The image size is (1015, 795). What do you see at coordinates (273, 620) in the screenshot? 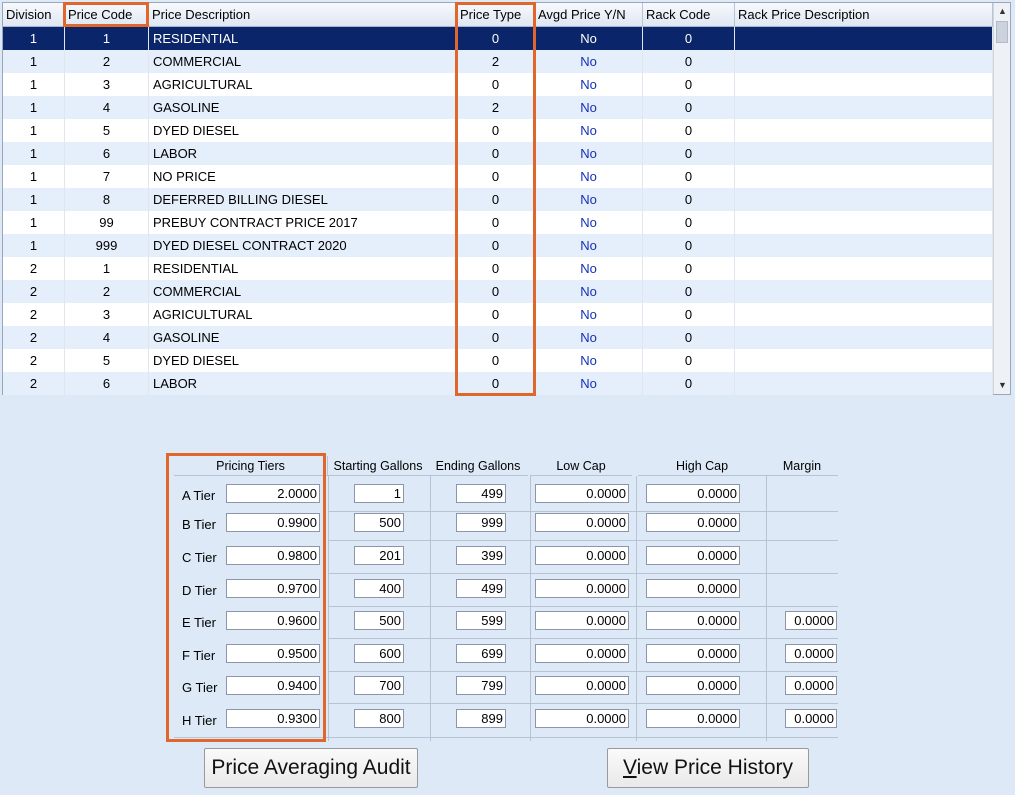
I see `tier-price-input: 0.9600` at bounding box center [273, 620].